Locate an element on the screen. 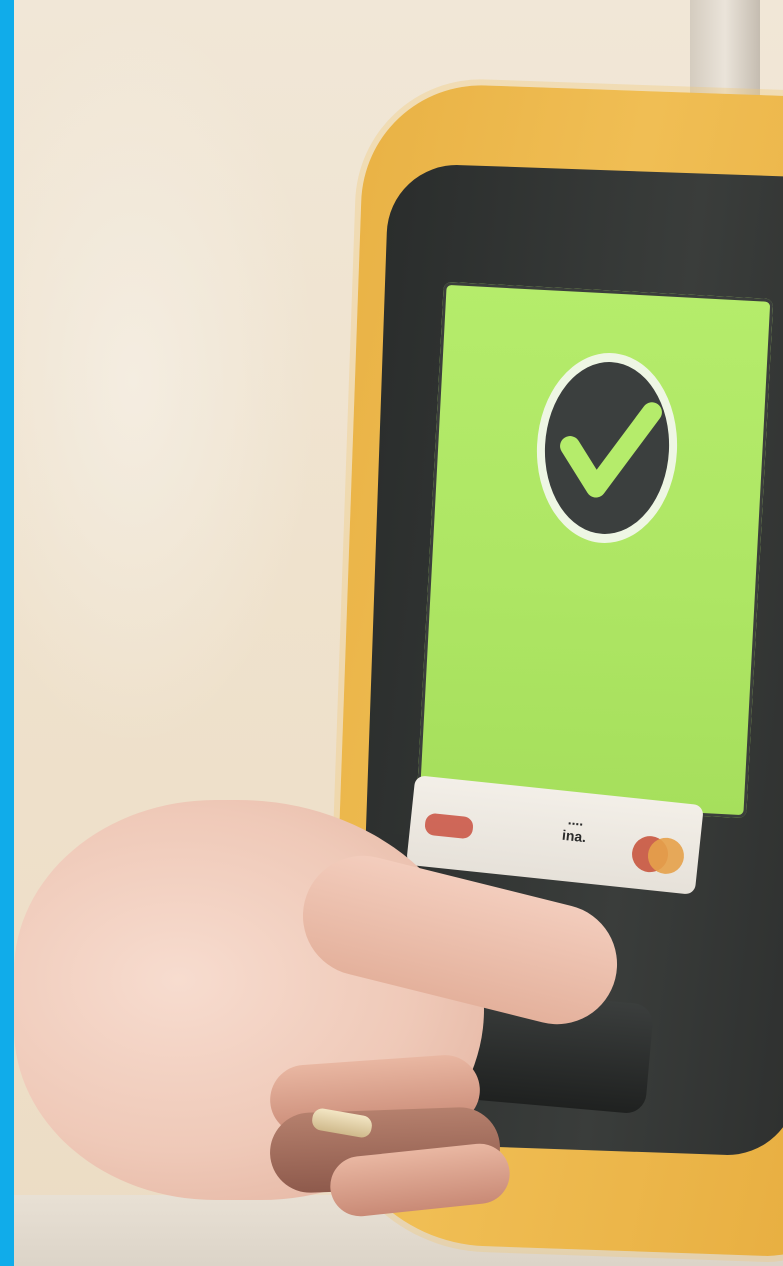  mastercard-logo-icon is located at coordinates (658, 855).